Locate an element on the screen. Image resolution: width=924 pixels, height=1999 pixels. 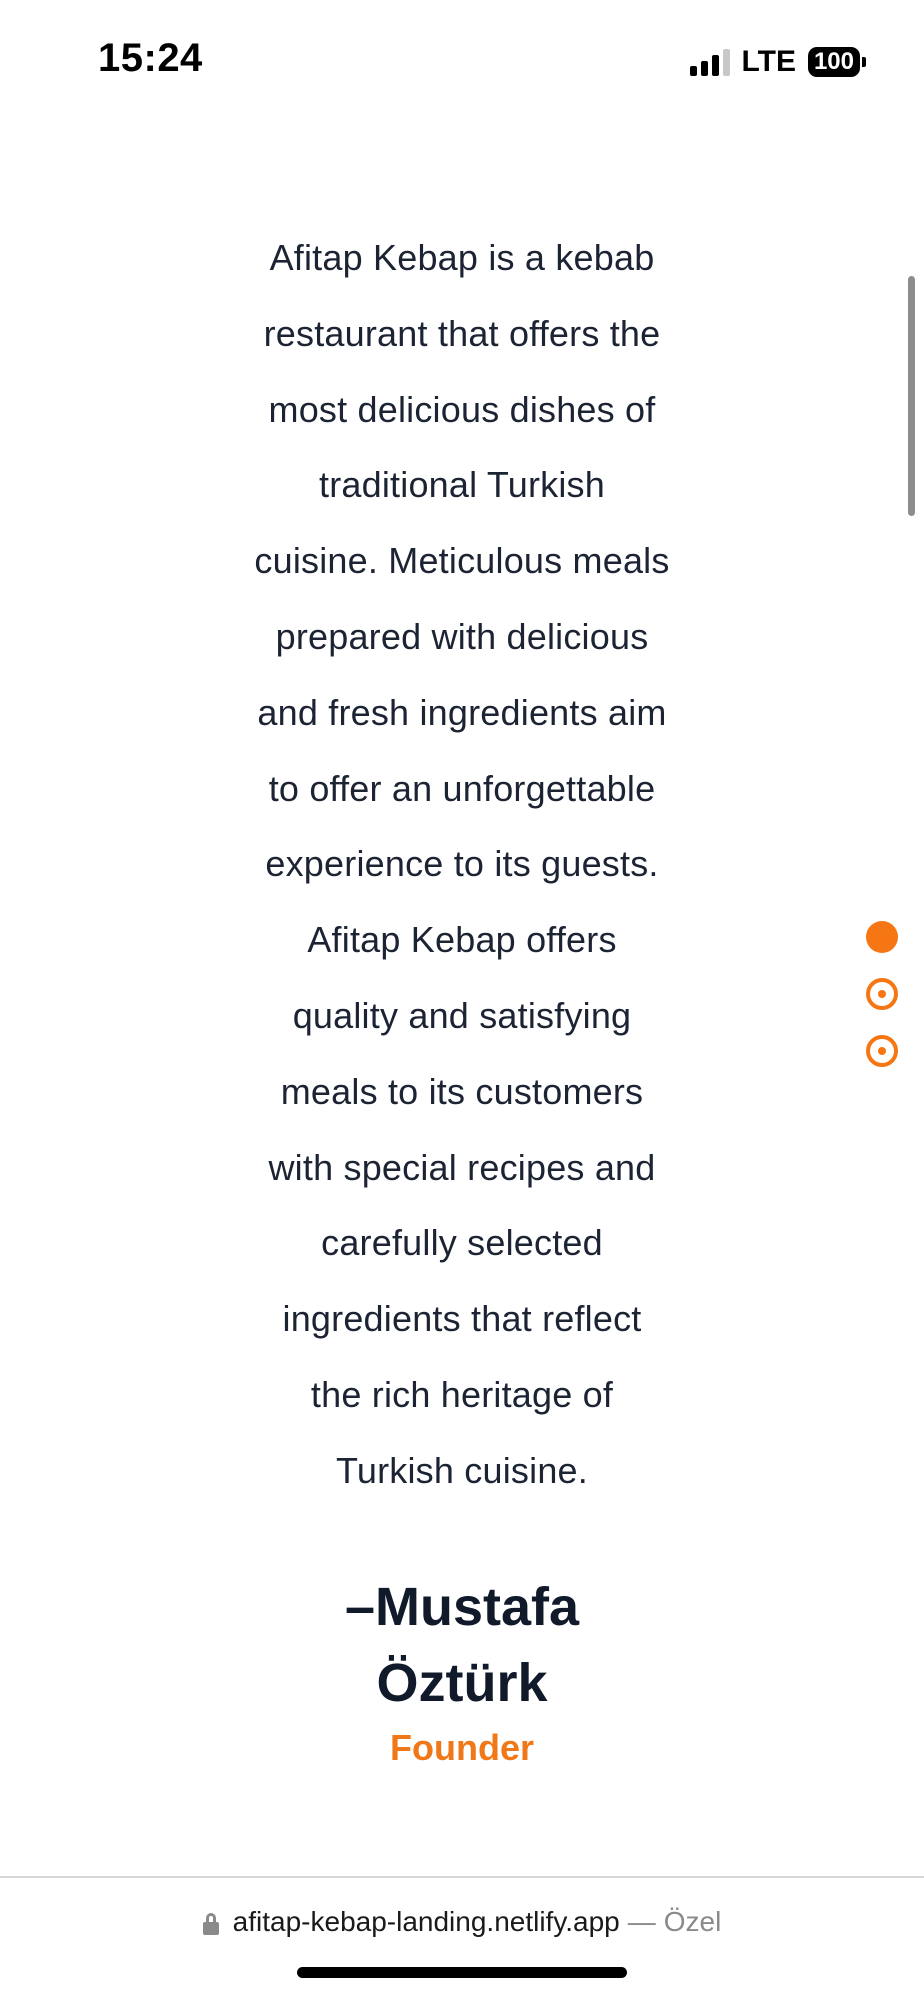
quote-line: experience to its guests. is located at coordinates (462, 864).